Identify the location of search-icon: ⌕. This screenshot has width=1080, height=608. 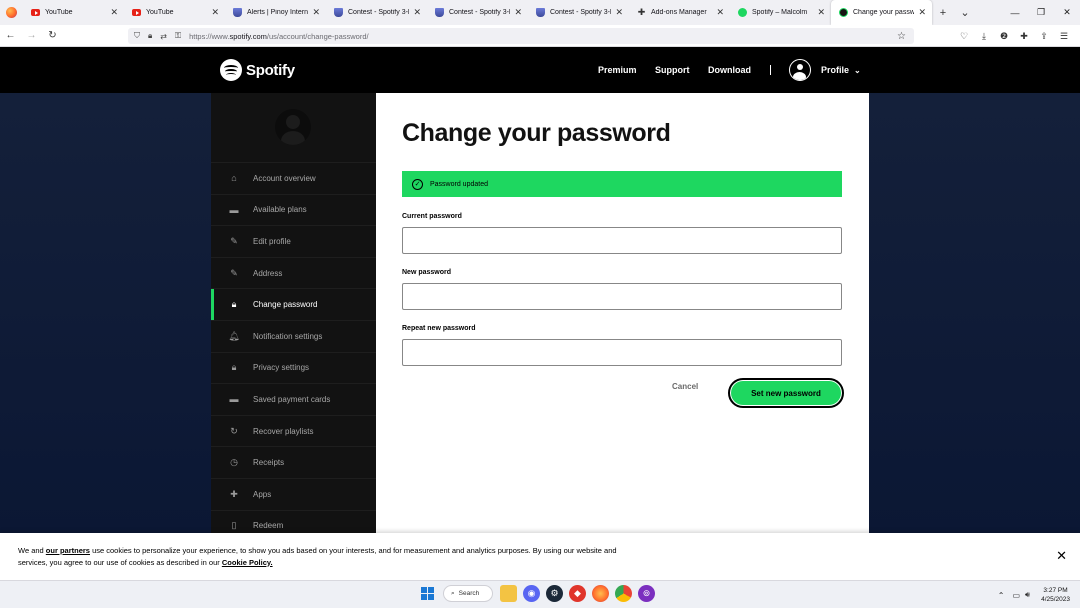
(453, 593).